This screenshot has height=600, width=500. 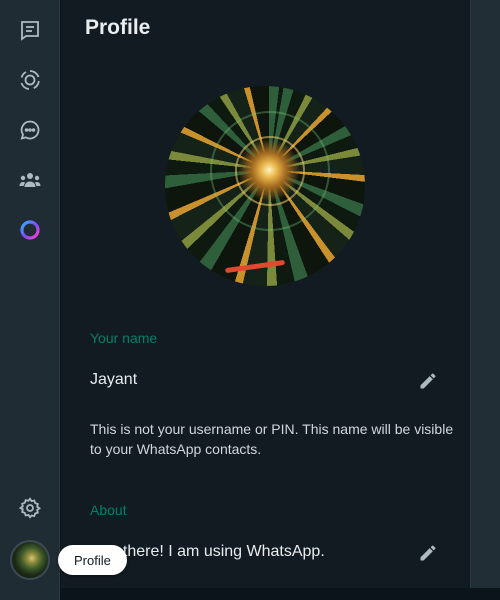 I want to click on photo-streak, so click(x=255, y=266).